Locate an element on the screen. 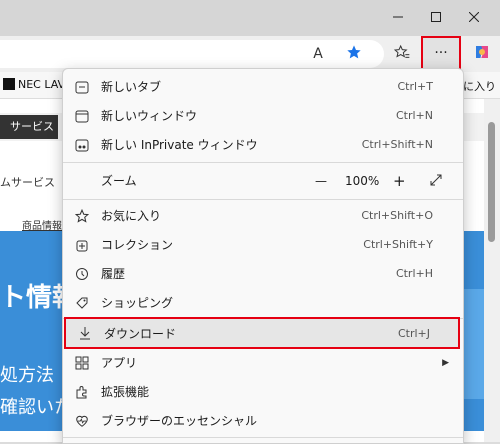 This screenshot has width=500, height=444. minimize-button is located at coordinates (398, 18).